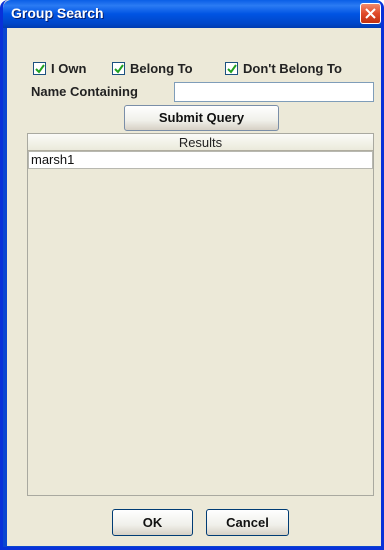 This screenshot has width=384, height=550. What do you see at coordinates (274, 92) in the screenshot?
I see `name-containing-input` at bounding box center [274, 92].